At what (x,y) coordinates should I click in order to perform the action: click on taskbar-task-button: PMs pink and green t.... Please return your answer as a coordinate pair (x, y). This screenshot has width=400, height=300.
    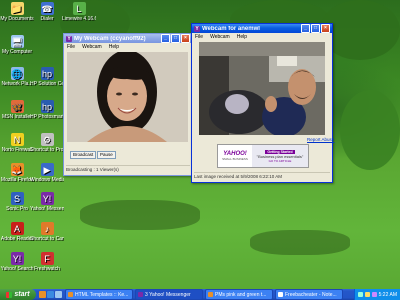
    Looking at the image, I should click on (239, 294).